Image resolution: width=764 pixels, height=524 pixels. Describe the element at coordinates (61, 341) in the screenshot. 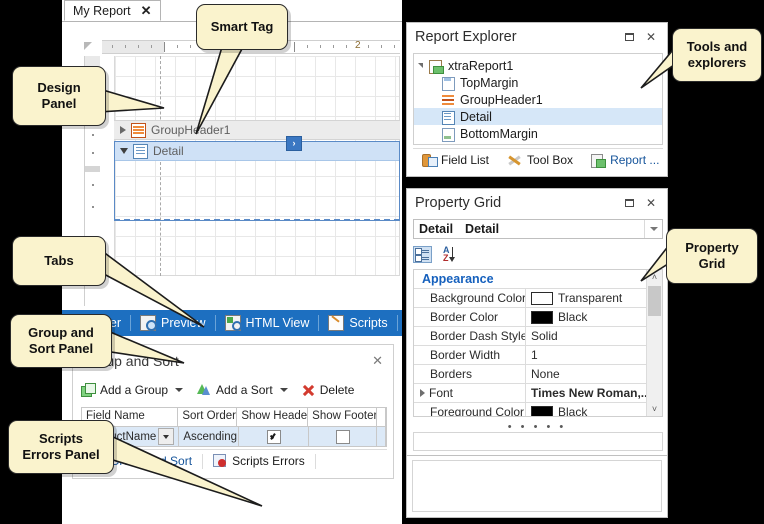

I see `callout-group-and-sort-panel: Group and Sort Panel` at that location.